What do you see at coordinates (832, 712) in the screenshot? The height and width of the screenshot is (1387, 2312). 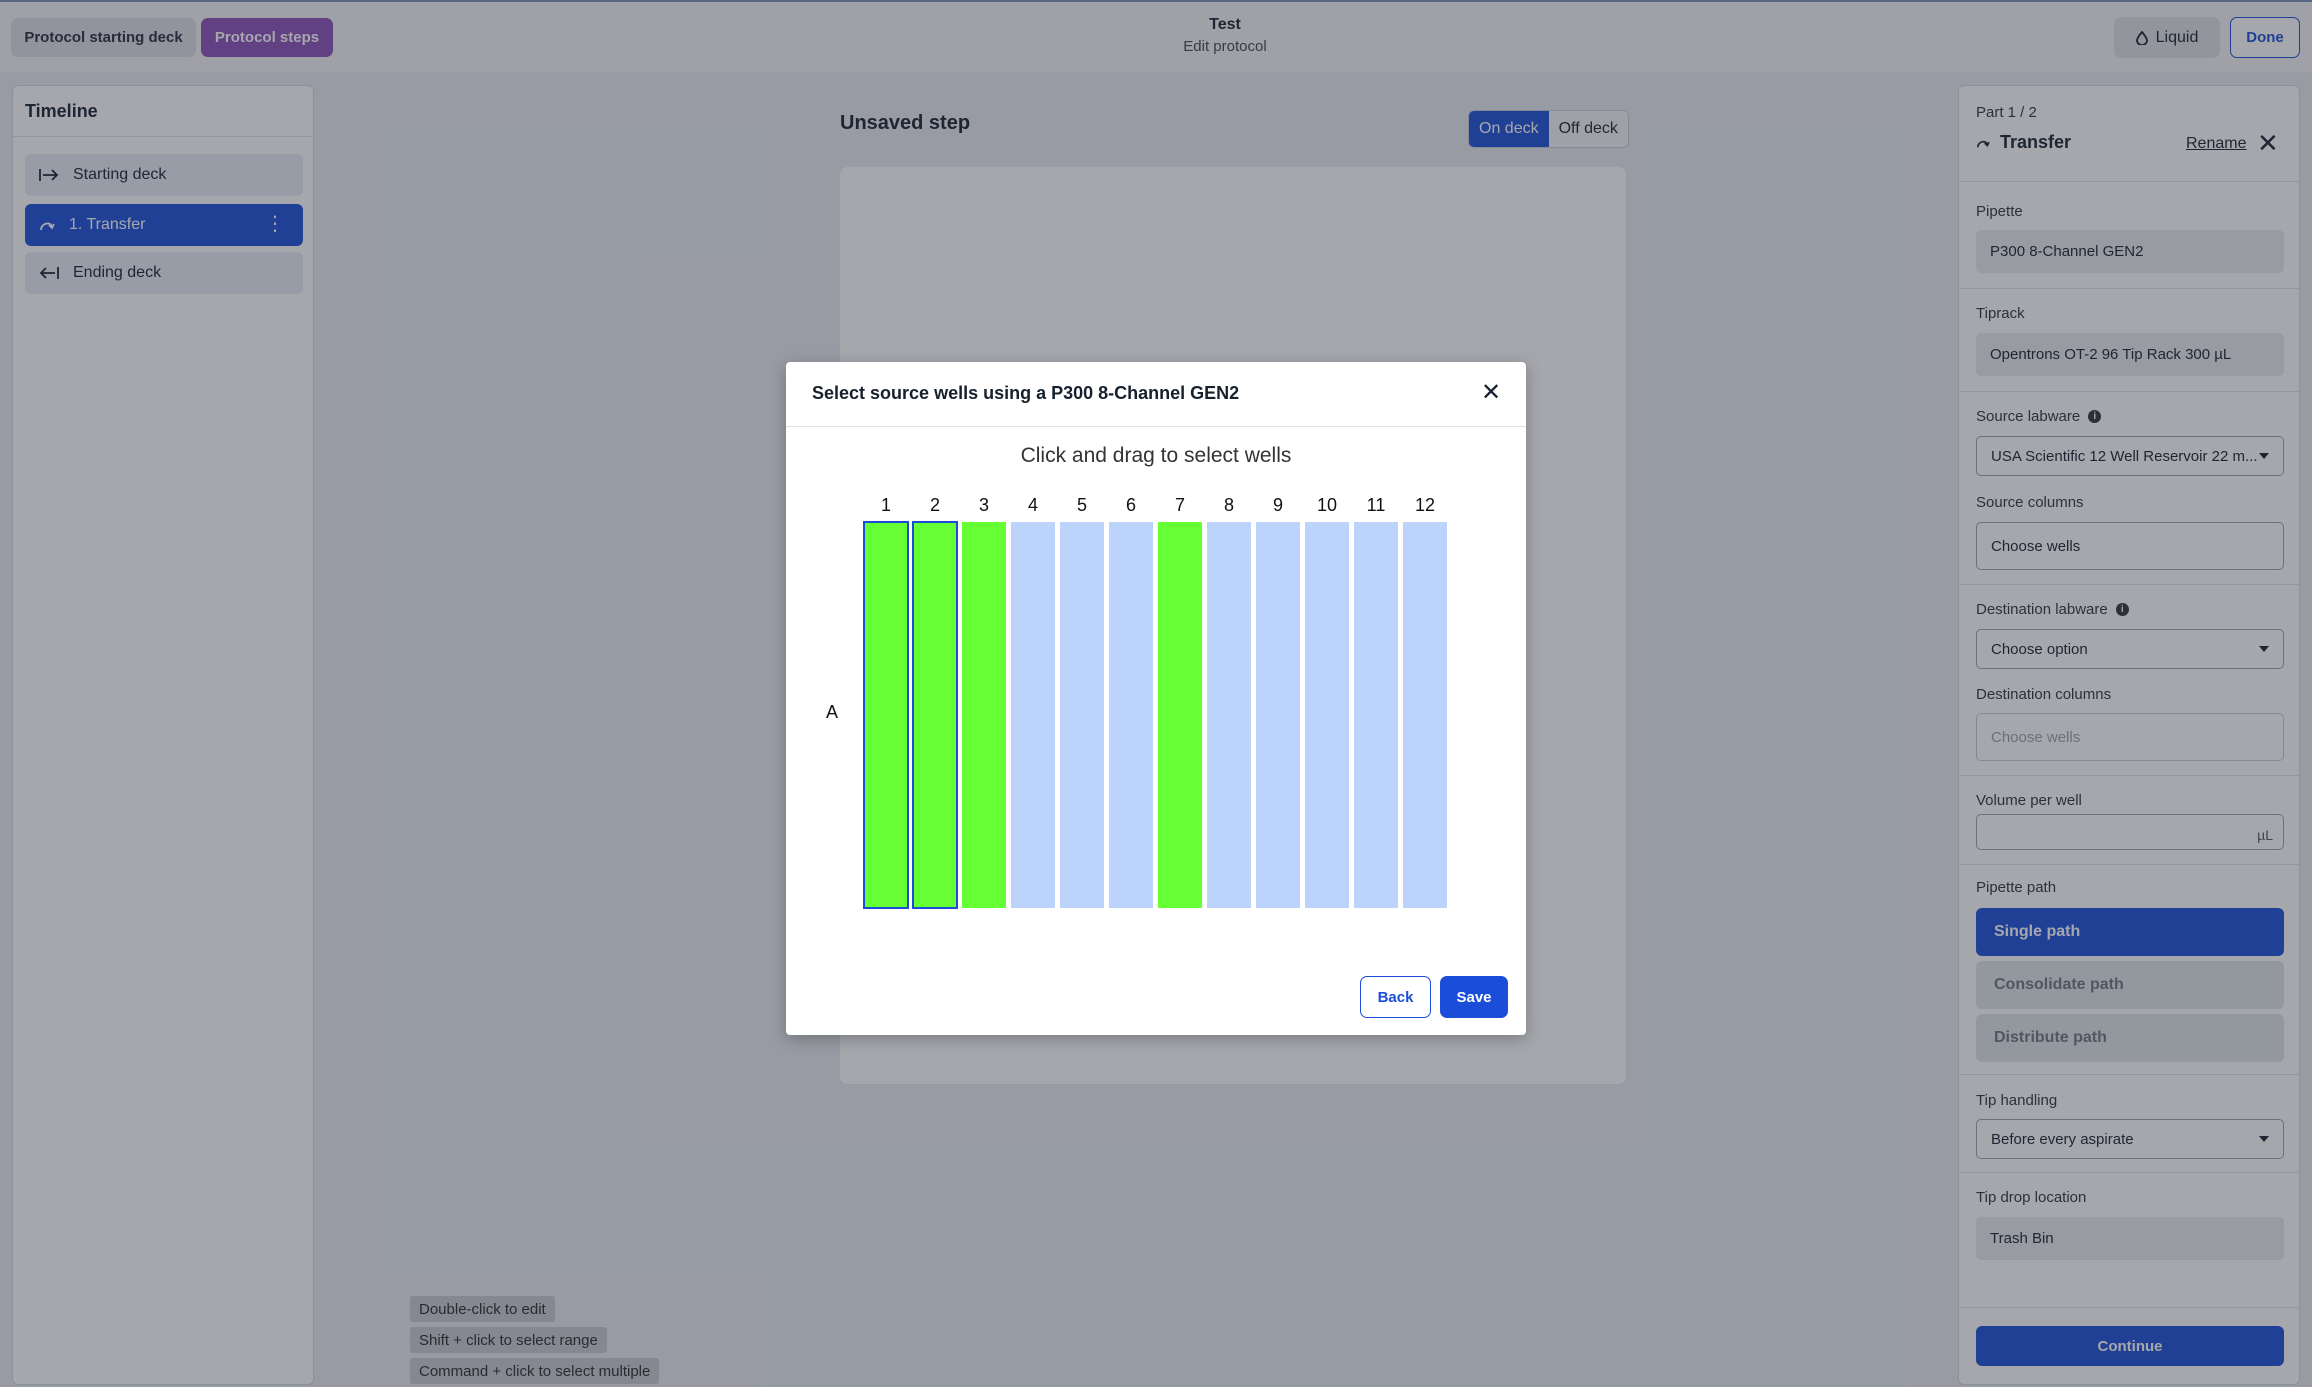 I see `row-label: A` at bounding box center [832, 712].